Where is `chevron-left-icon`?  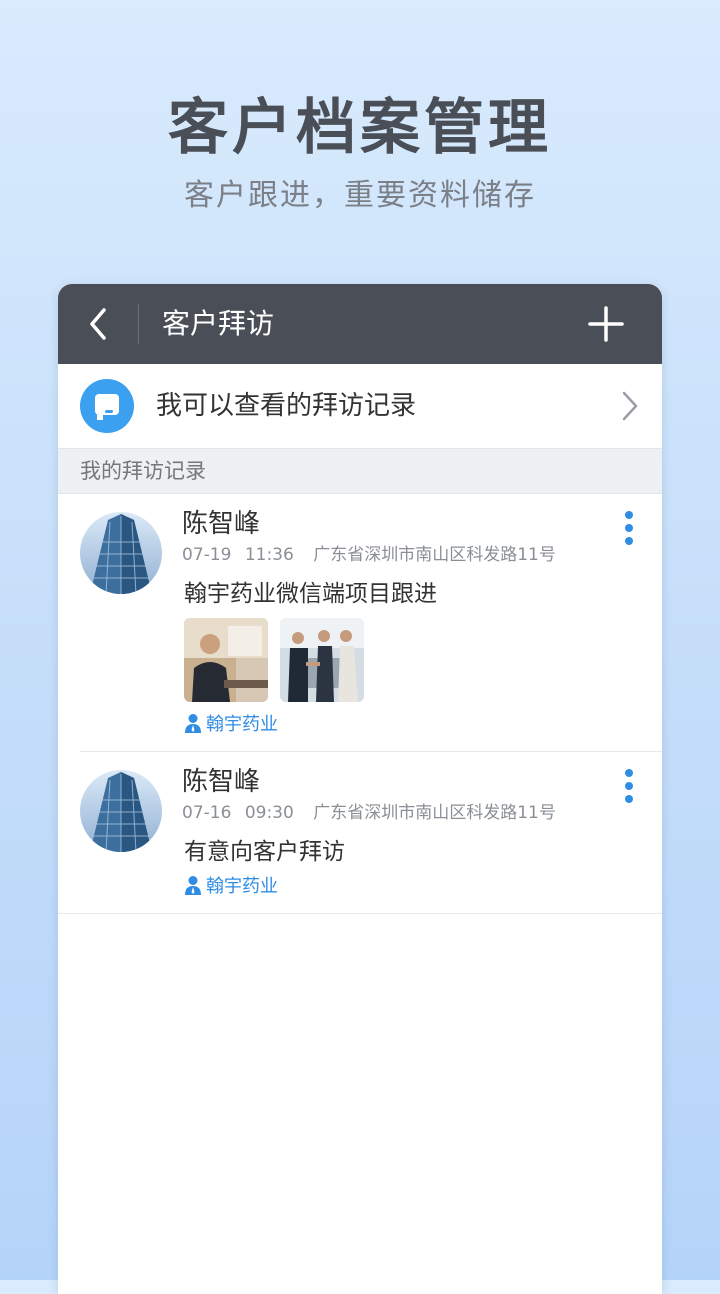 chevron-left-icon is located at coordinates (98, 324).